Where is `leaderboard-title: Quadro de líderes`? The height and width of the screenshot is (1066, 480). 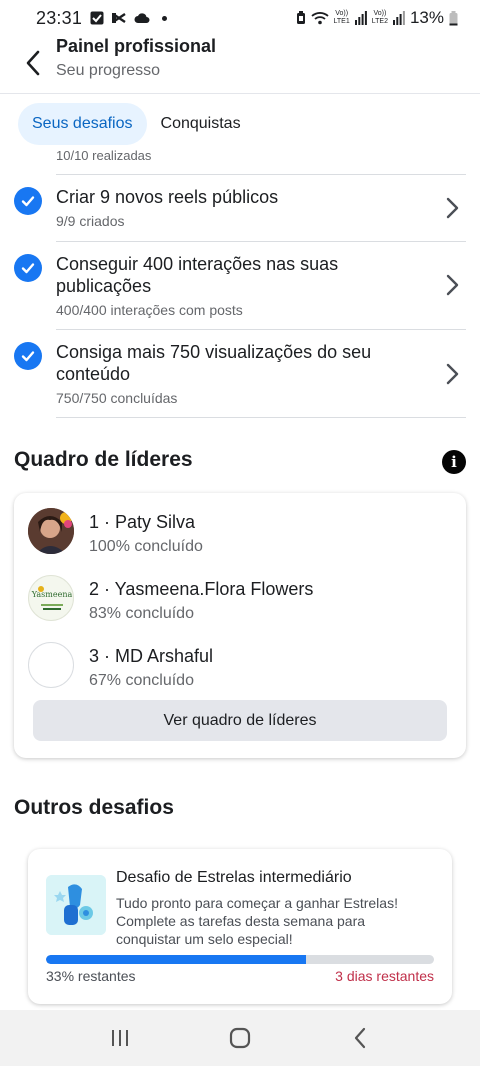 leaderboard-title: Quadro de líderes is located at coordinates (103, 459).